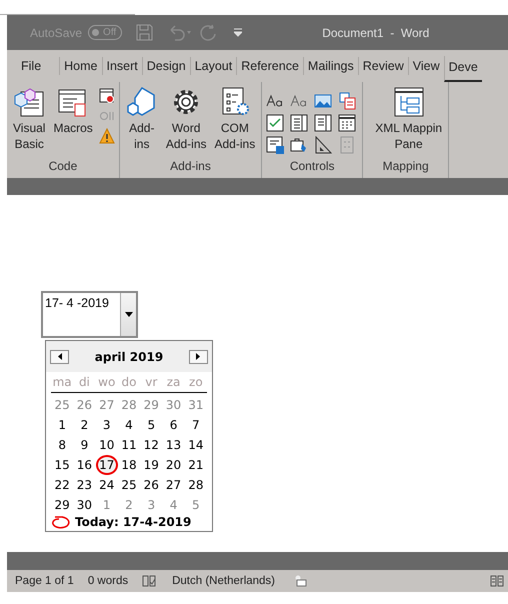 Image resolution: width=508 pixels, height=604 pixels. What do you see at coordinates (269, 66) in the screenshot?
I see `ribbon-tab: Reference` at bounding box center [269, 66].